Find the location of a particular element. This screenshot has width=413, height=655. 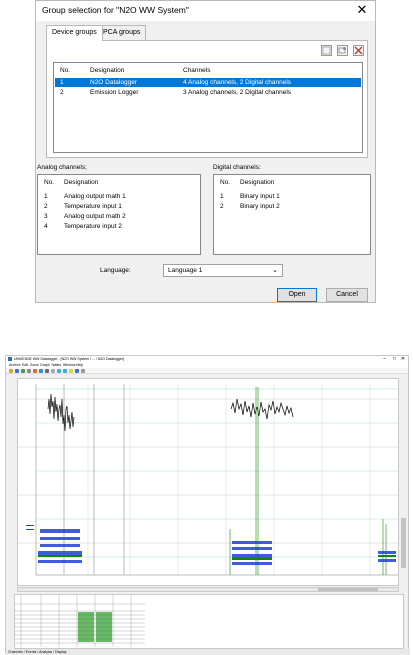

digital-table-header: No. Designation is located at coordinates (292, 182).